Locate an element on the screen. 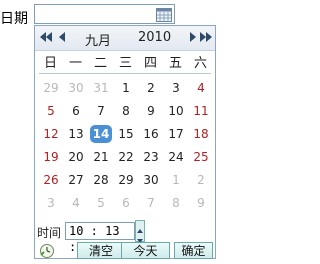 The image size is (320, 264). time-row: 时间 10 : 13 : 38 is located at coordinates (125, 237).